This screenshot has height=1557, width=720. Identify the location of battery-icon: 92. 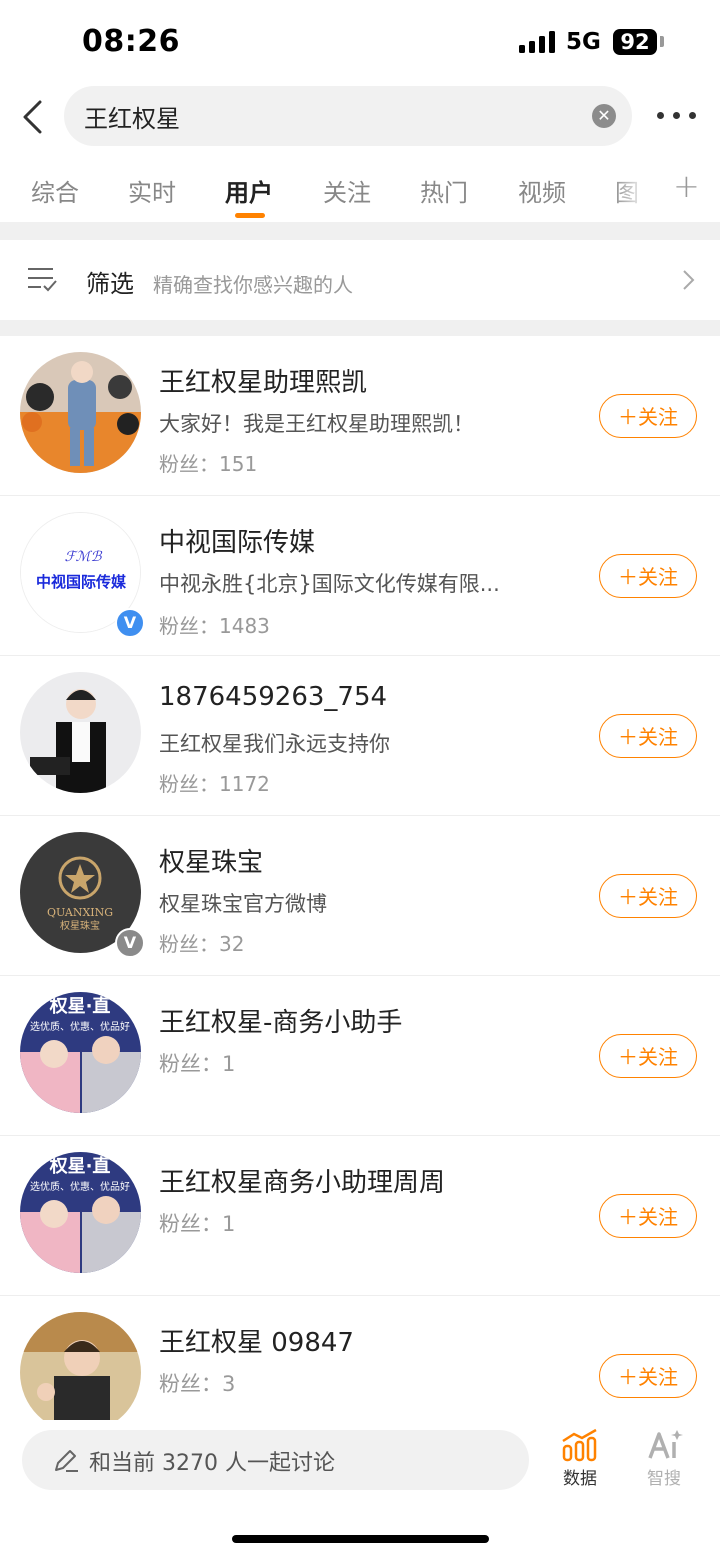
(635, 42).